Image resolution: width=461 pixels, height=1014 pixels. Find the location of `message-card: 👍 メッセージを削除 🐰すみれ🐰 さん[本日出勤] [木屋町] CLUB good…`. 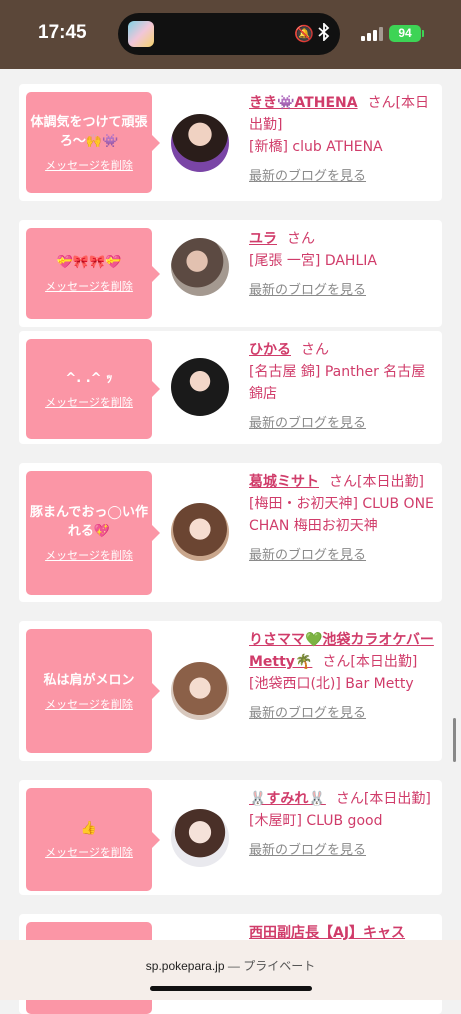

message-card: 👍 メッセージを削除 🐰すみれ🐰 さん[本日出勤] [木屋町] CLUB good… is located at coordinates (230, 837).